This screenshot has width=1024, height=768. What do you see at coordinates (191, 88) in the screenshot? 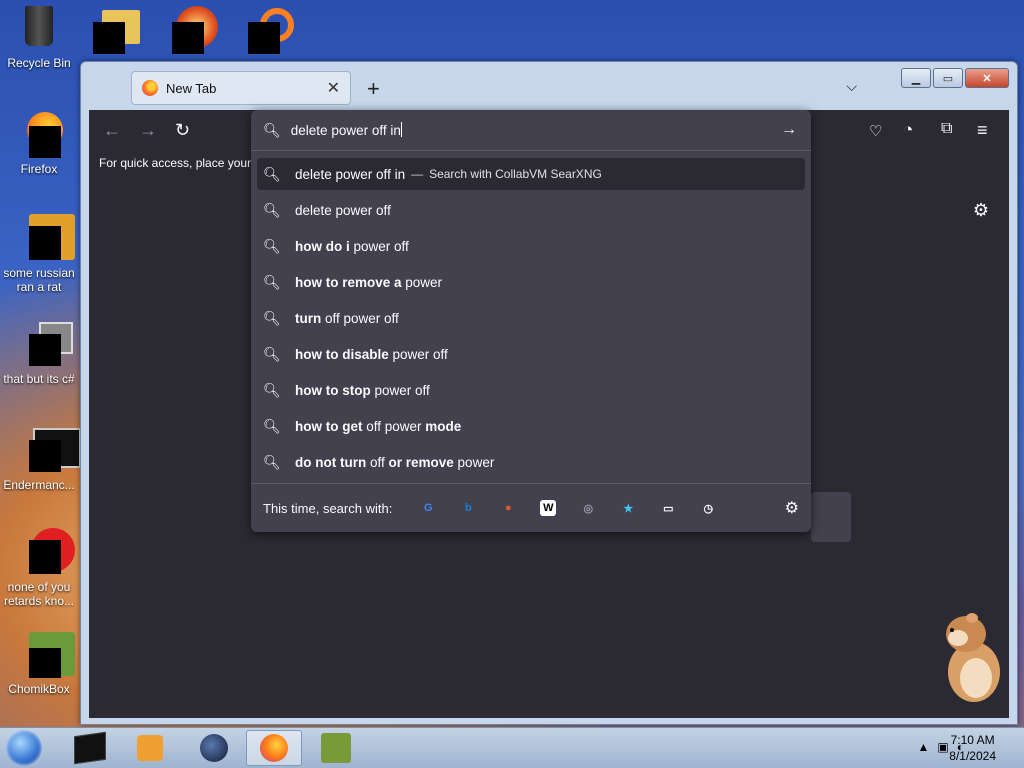
I see `tab-title: New Tab` at bounding box center [191, 88].